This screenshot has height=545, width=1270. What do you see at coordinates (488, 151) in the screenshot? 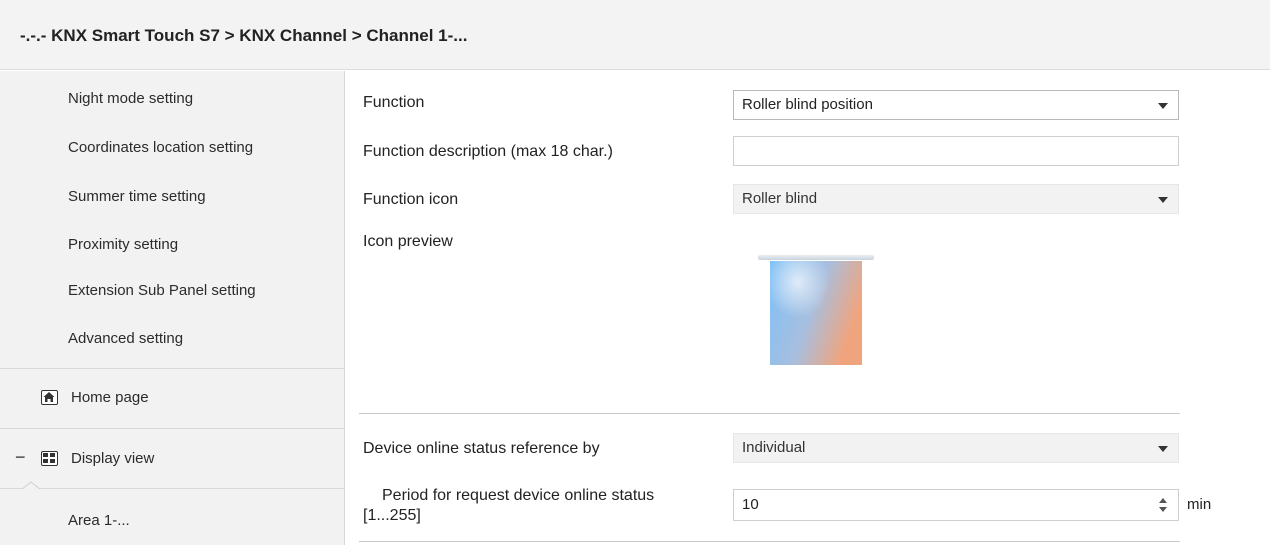
I see `function-description-label: Function description (max 18 char.)` at bounding box center [488, 151].